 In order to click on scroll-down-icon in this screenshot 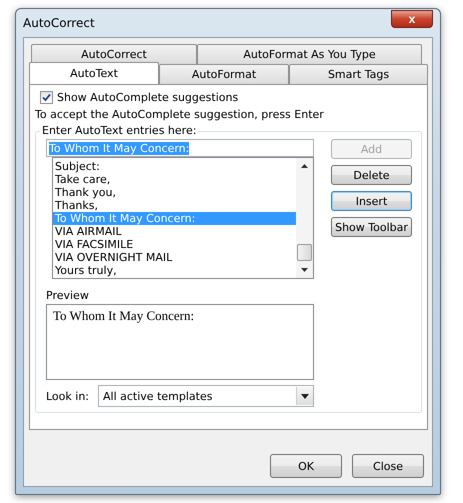, I will do `click(304, 270)`.